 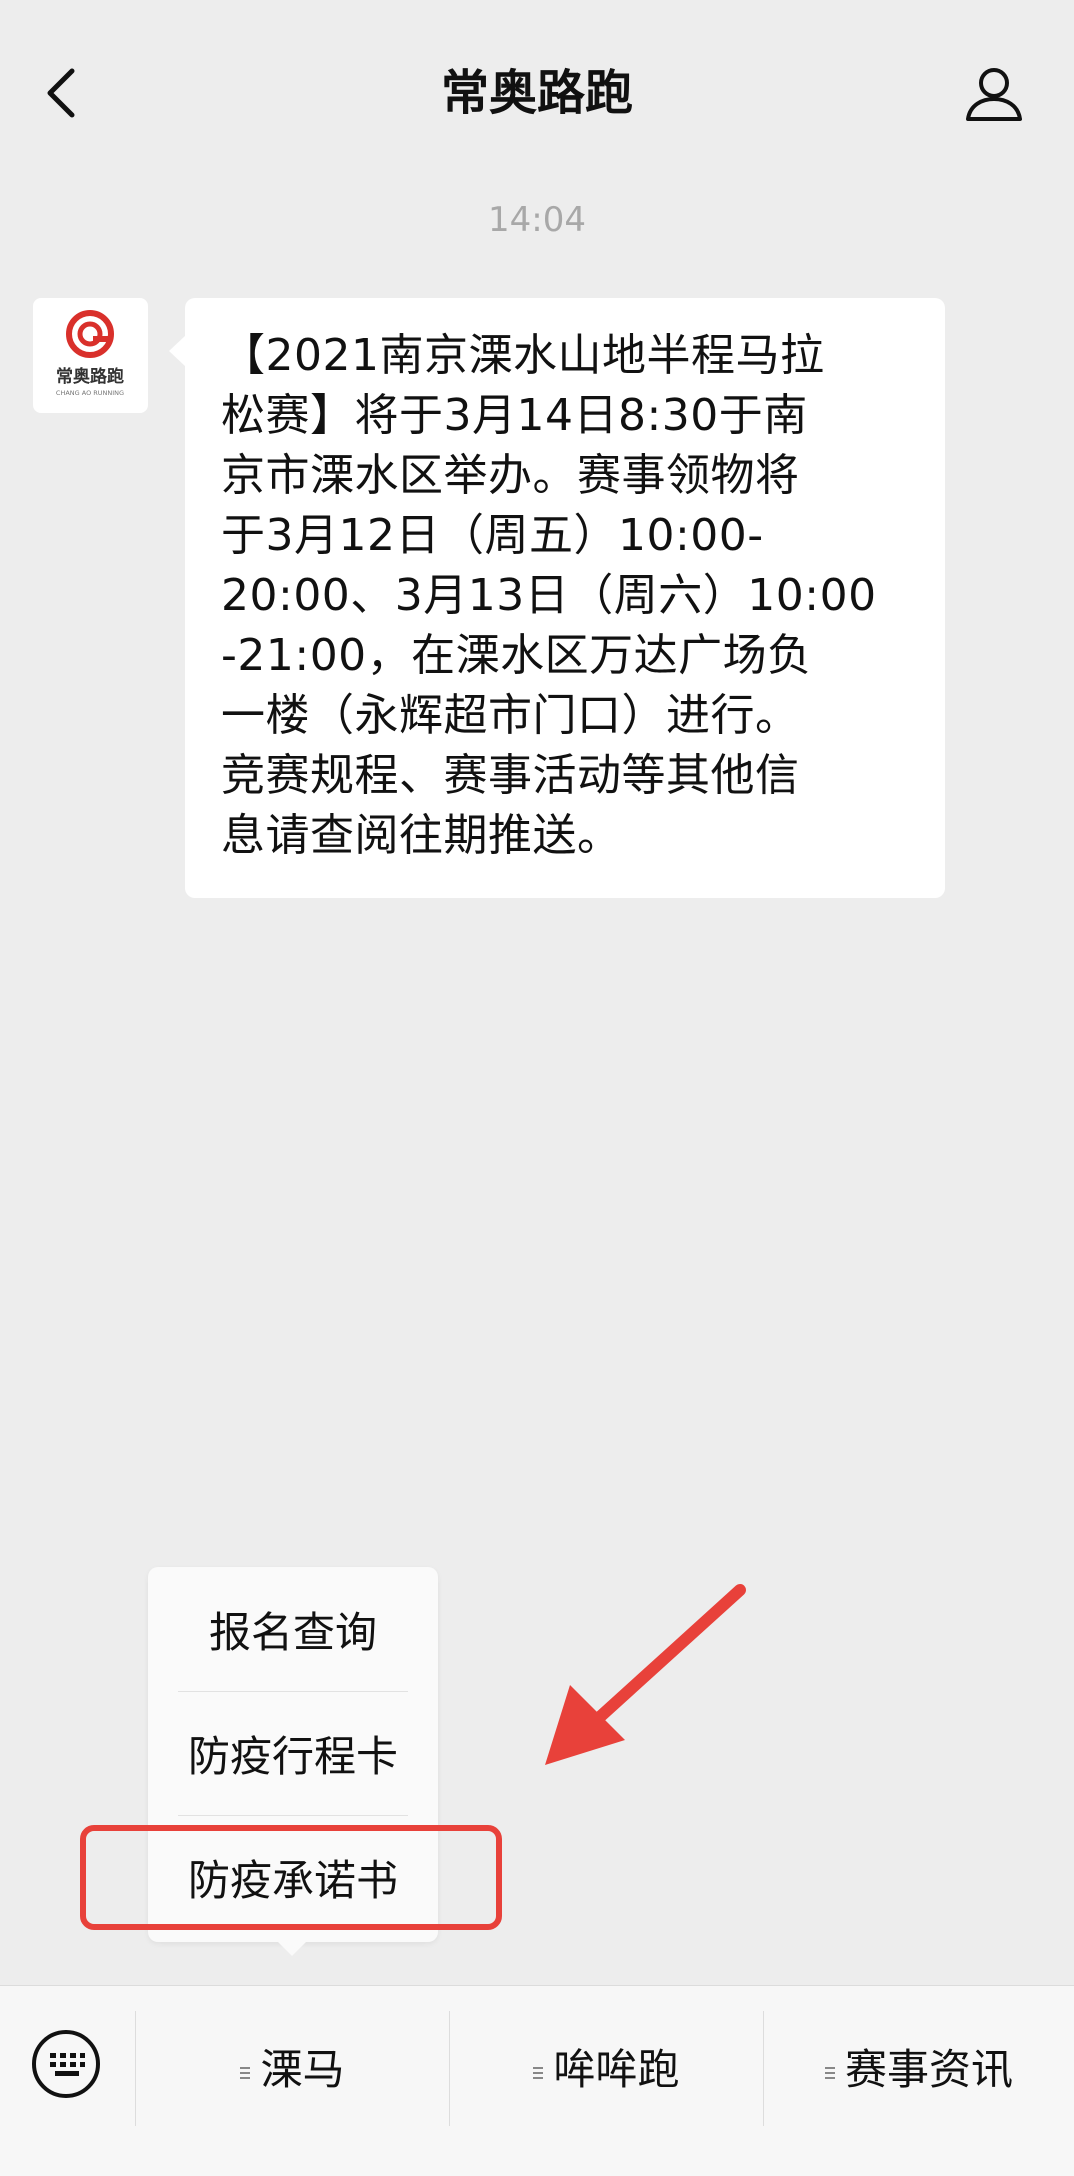 I want to click on chat-header: 常奥路跑, so click(x=537, y=95).